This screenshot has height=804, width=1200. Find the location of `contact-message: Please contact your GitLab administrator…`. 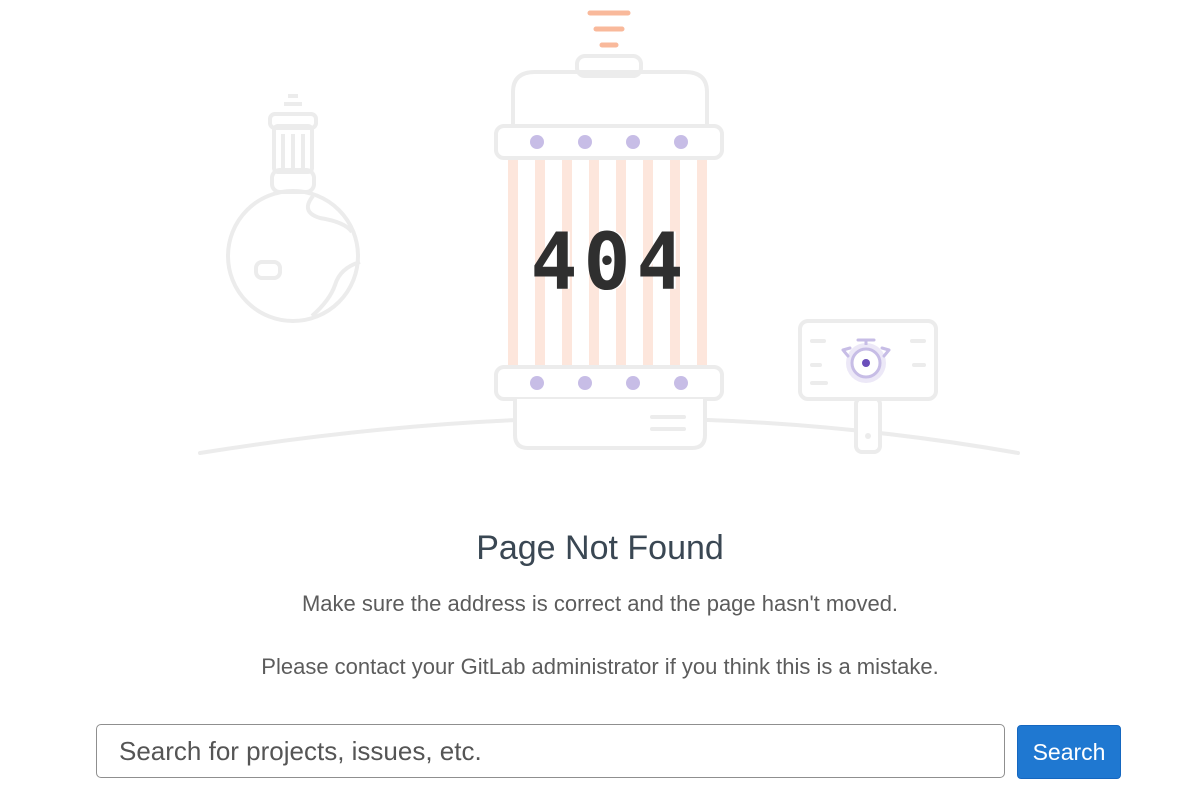

contact-message: Please contact your GitLab administrator… is located at coordinates (600, 666).